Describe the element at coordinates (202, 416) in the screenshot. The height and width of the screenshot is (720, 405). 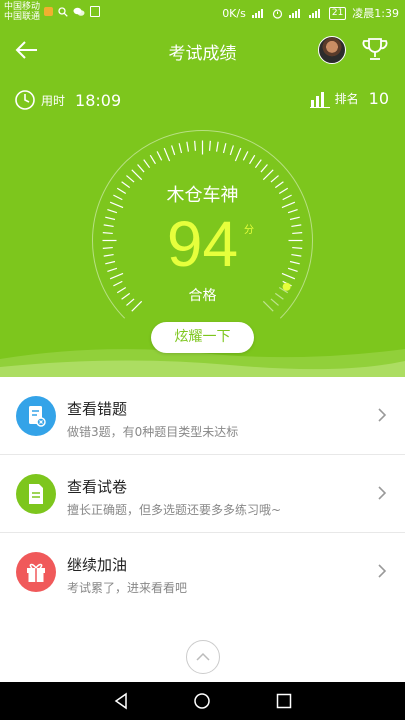
I see `list-item-wrong-questions: 查看错题 做错3题，有0种题目类型未达标` at that location.